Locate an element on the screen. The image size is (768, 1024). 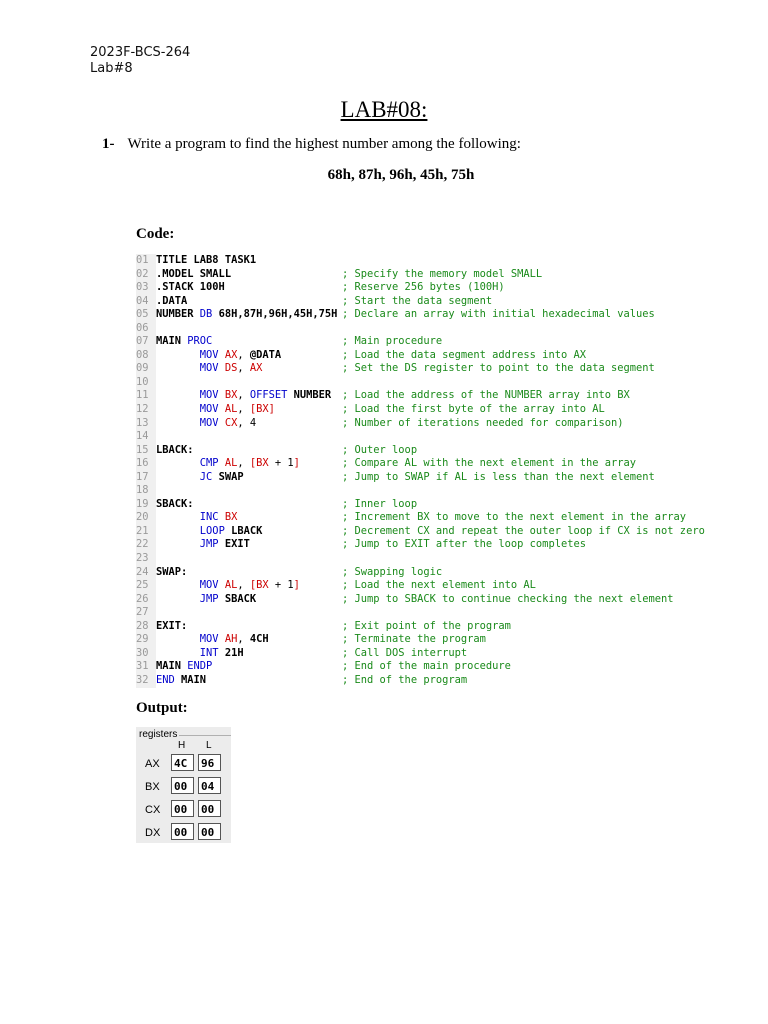
line-number: 26 is located at coordinates (146, 599).